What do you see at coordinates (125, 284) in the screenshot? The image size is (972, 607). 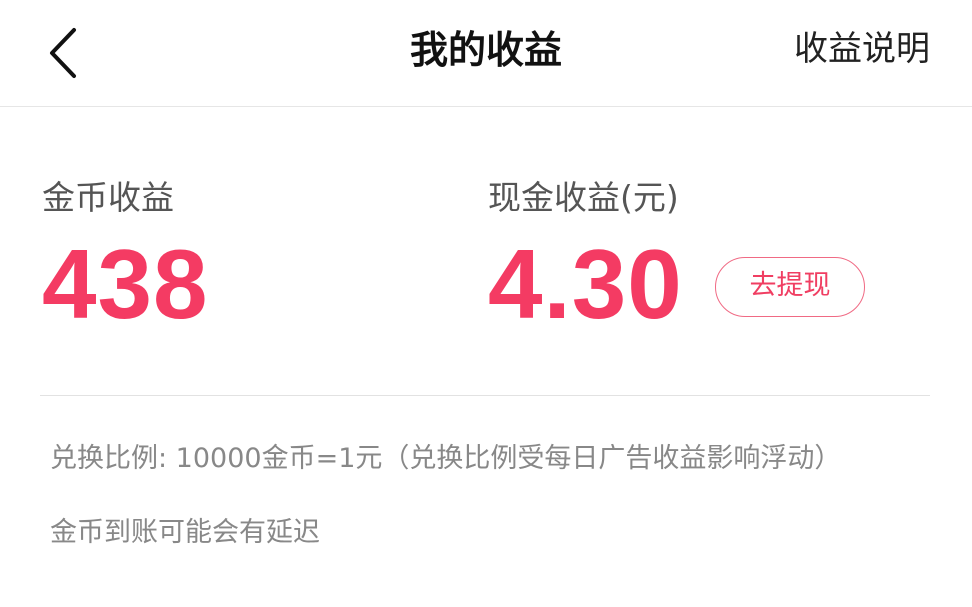 I see `coin-earnings-value: 438` at bounding box center [125, 284].